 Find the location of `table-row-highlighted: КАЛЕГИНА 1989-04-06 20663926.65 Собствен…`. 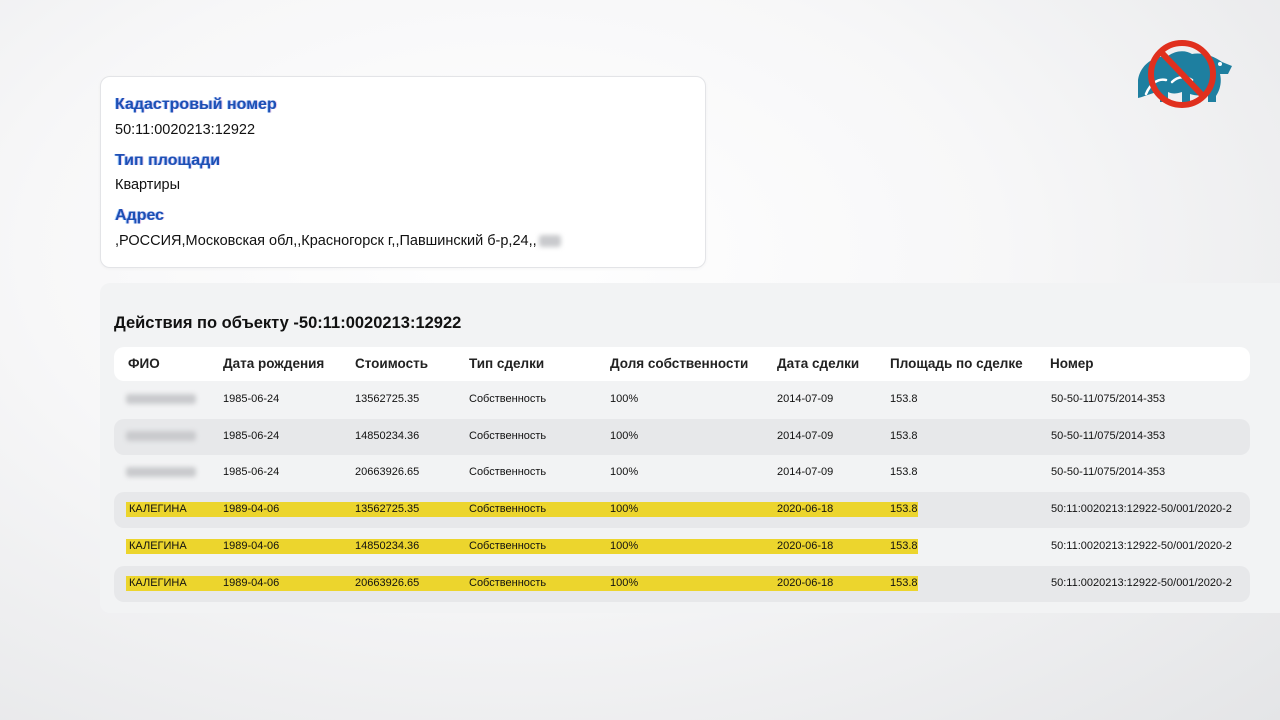

table-row-highlighted: КАЛЕГИНА 1989-04-06 20663926.65 Собствен… is located at coordinates (682, 584).